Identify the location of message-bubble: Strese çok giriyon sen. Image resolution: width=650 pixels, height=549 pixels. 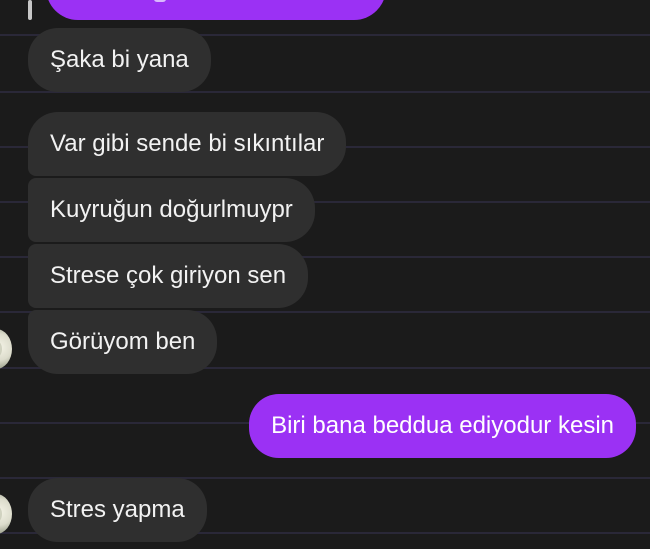
(168, 276).